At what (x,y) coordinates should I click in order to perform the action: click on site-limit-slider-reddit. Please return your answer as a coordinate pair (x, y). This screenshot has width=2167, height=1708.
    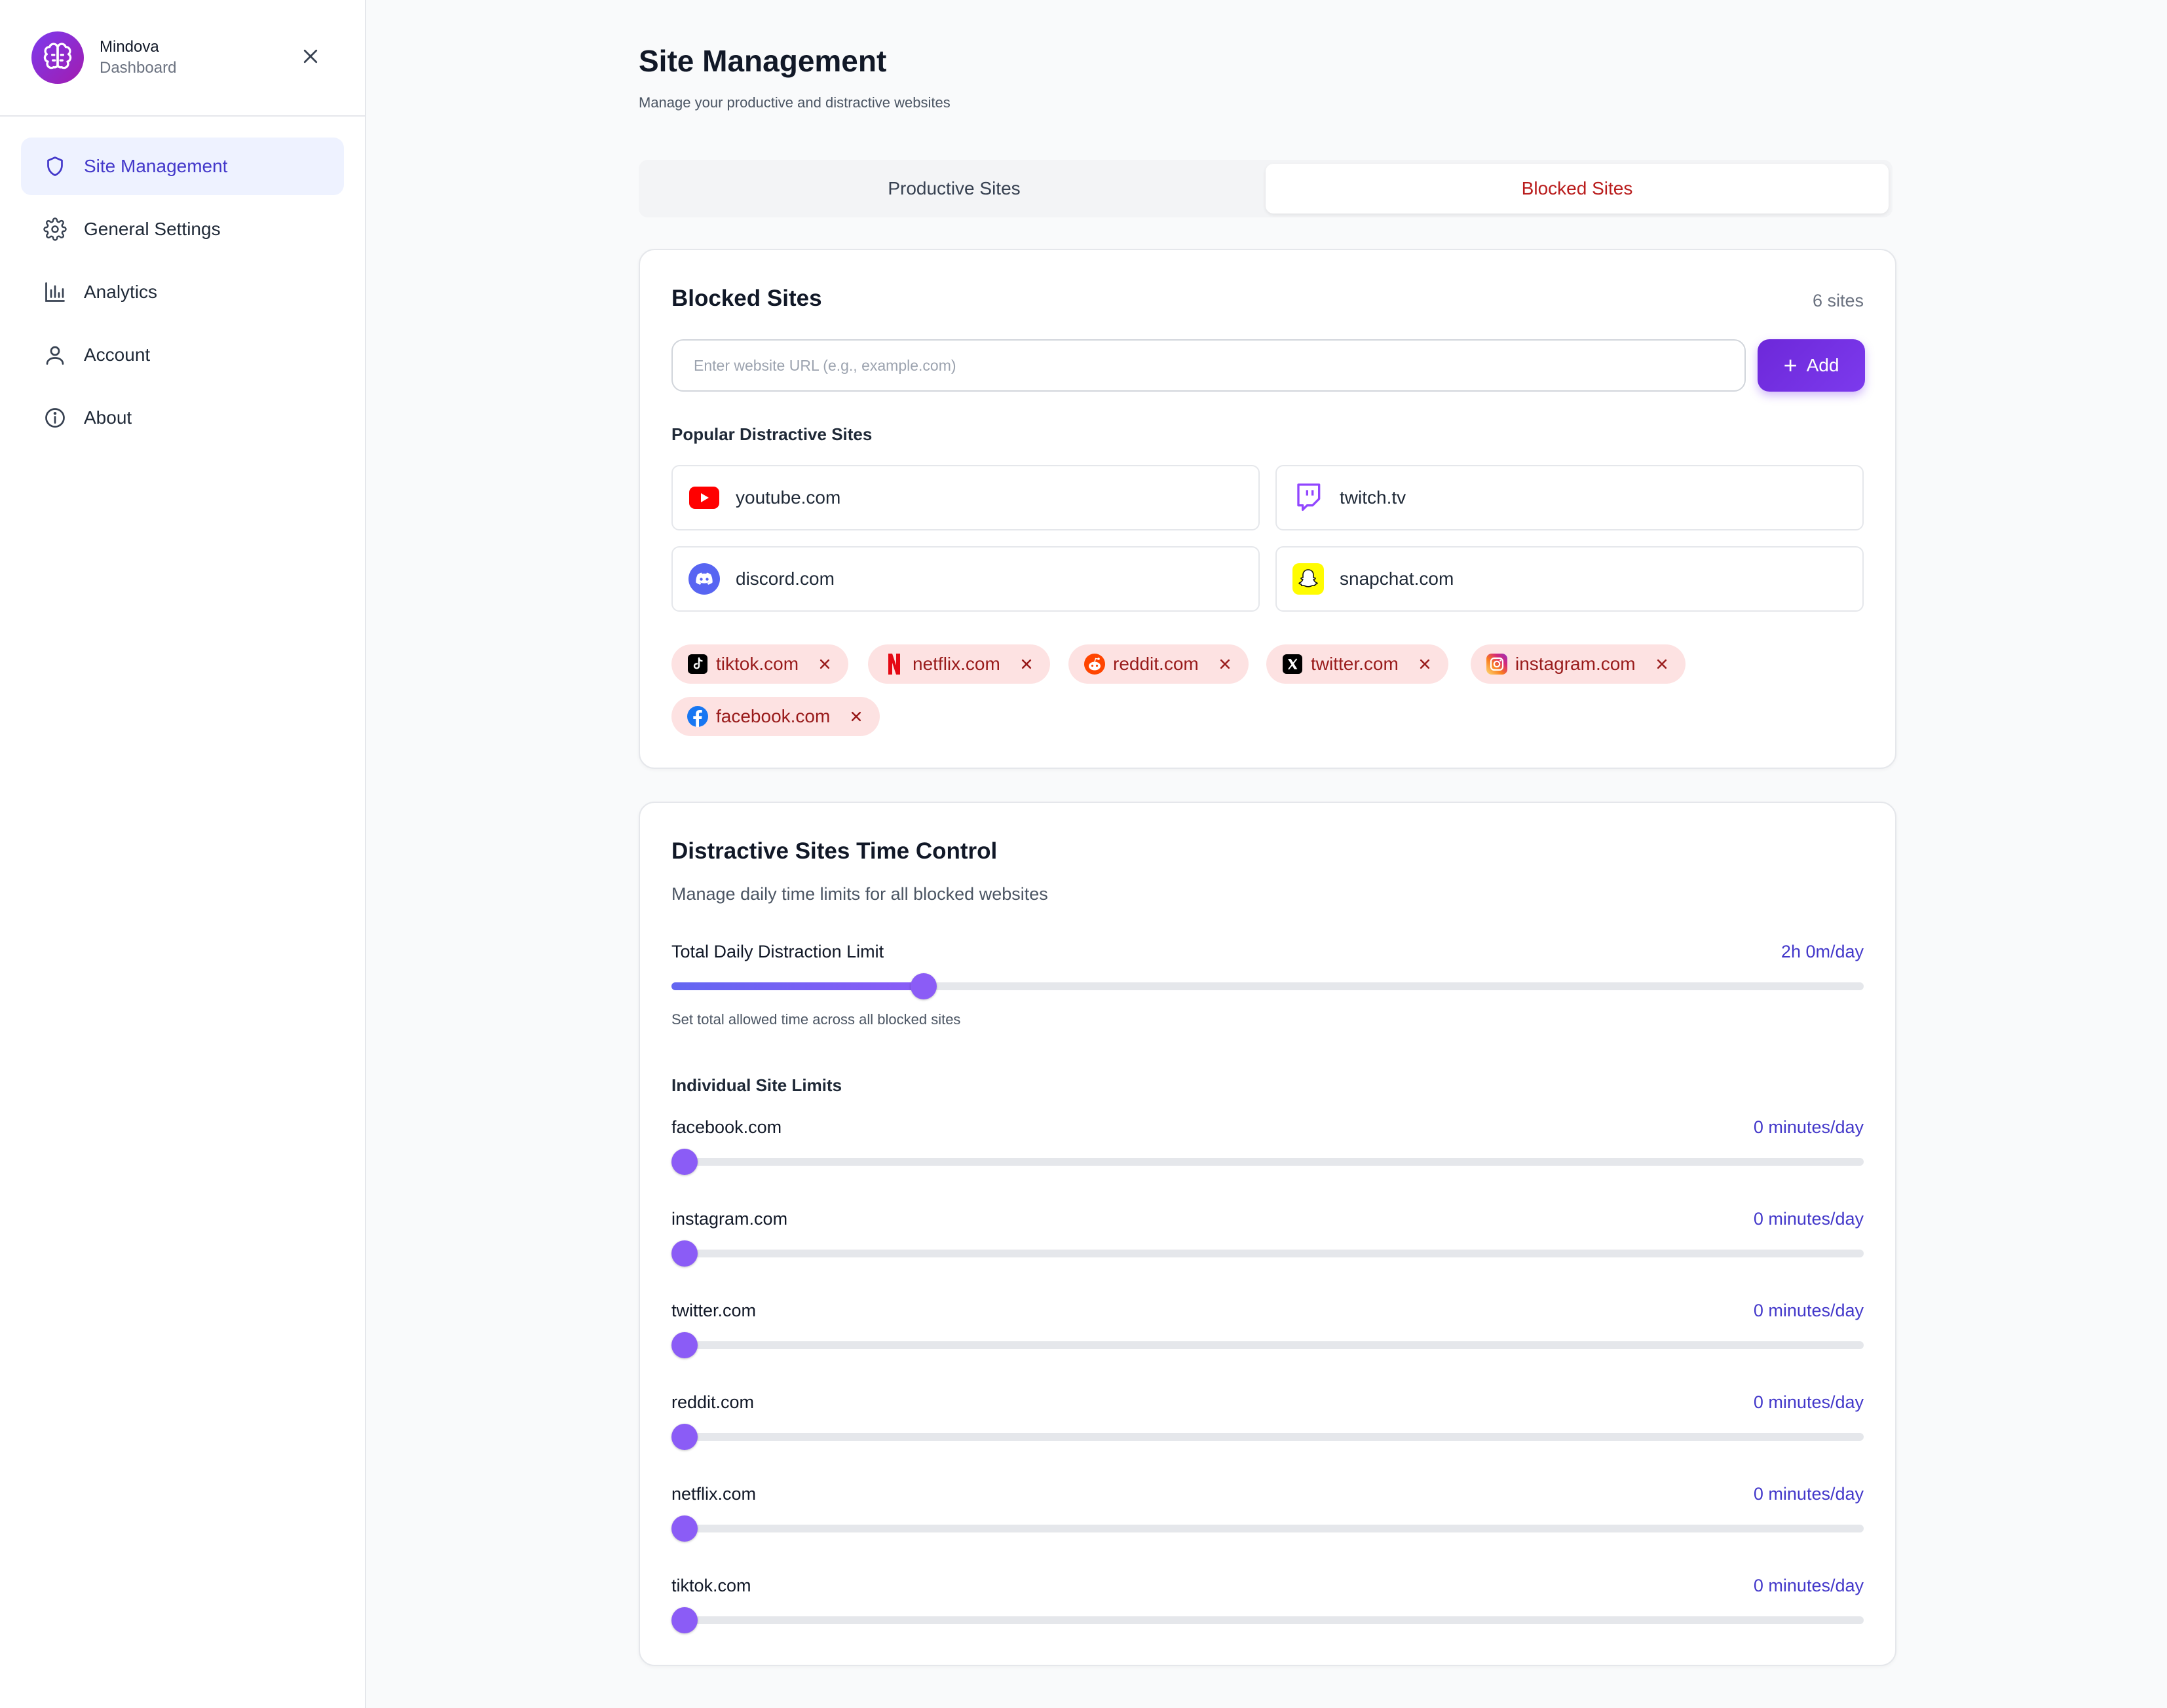
    Looking at the image, I should click on (1267, 1437).